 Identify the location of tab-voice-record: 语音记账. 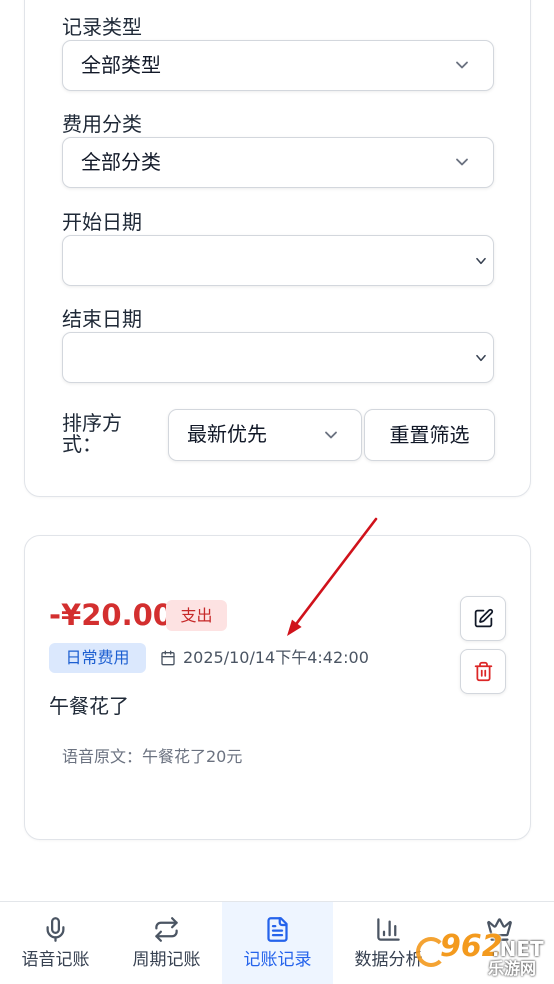
(55, 943).